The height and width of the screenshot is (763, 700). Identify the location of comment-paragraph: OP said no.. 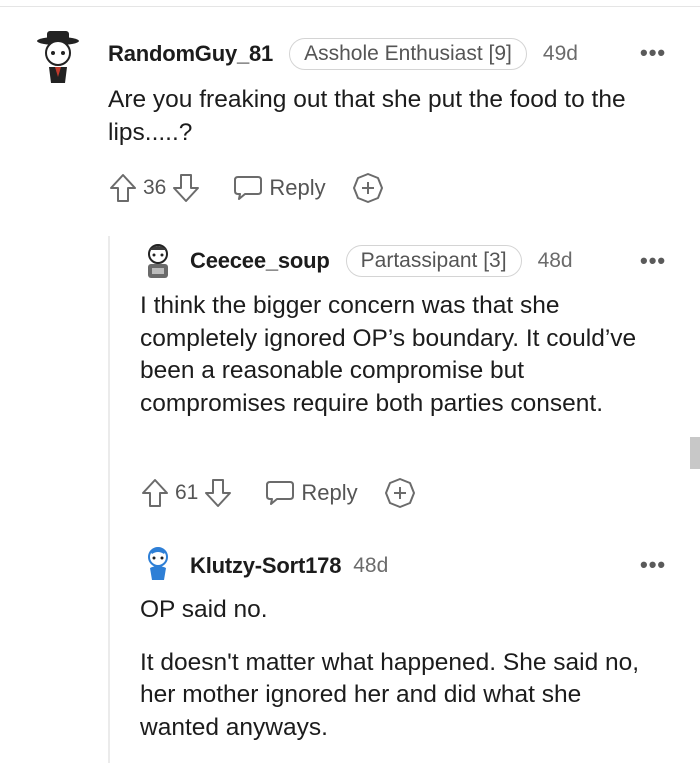
(204, 609).